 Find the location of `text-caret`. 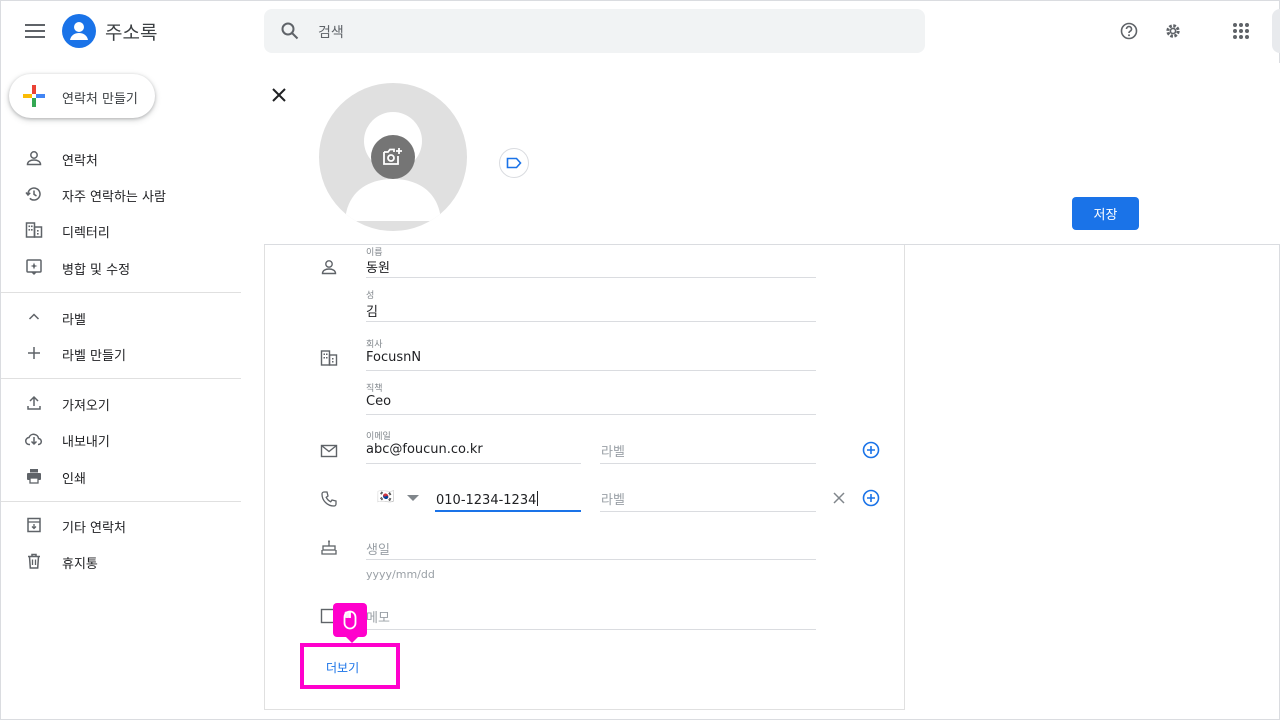

text-caret is located at coordinates (538, 498).